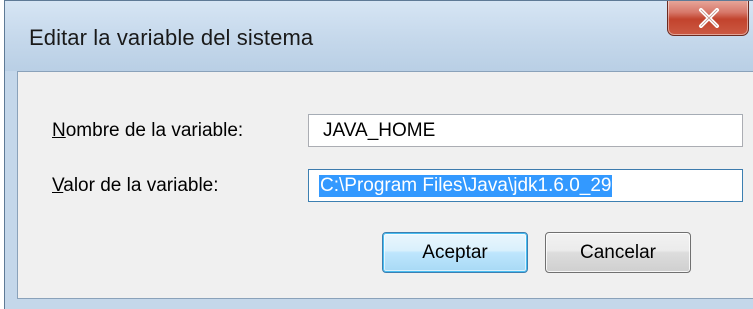  I want to click on variable-name-input: JAVA_HOME, so click(525, 130).